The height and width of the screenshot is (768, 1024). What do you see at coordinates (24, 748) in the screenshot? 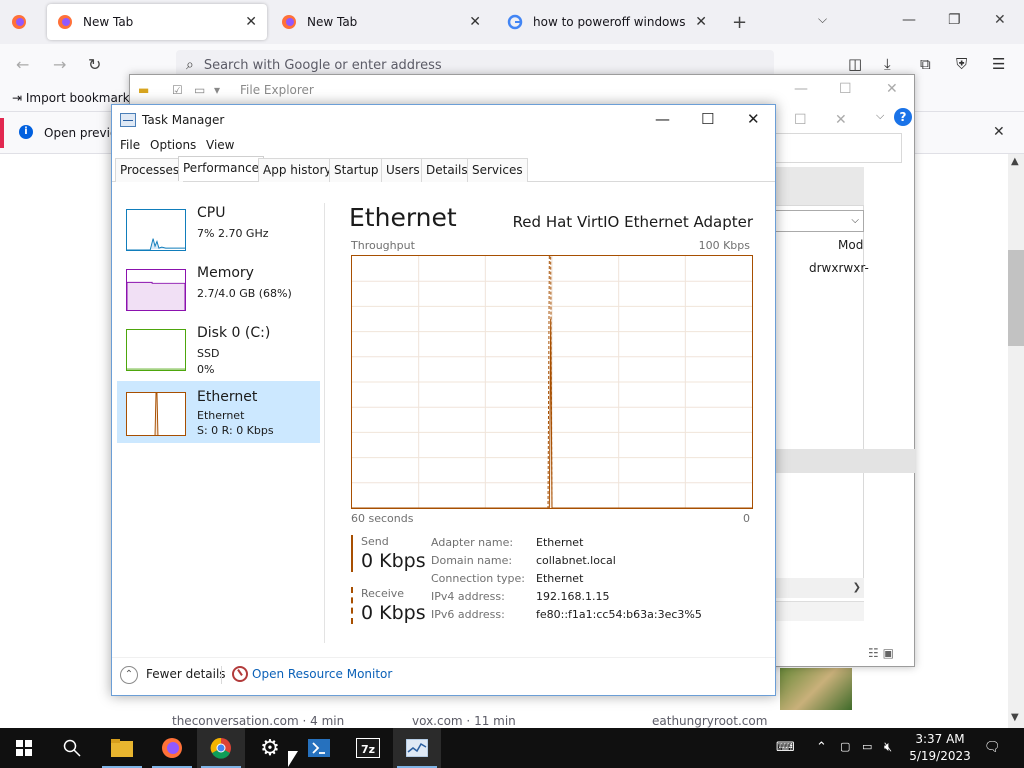
I see `start-button` at bounding box center [24, 748].